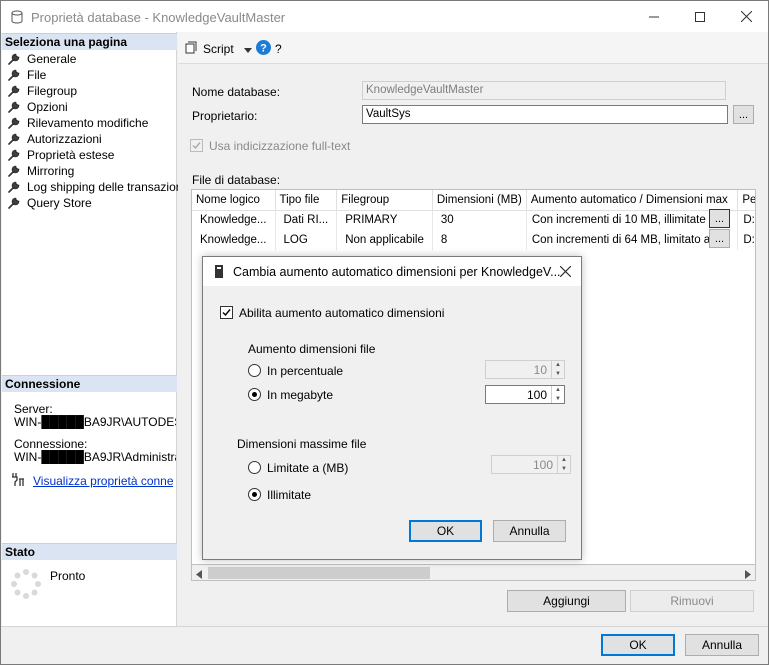 The image size is (769, 665). What do you see at coordinates (225, 116) in the screenshot?
I see `owner-label: Proprietario:` at bounding box center [225, 116].